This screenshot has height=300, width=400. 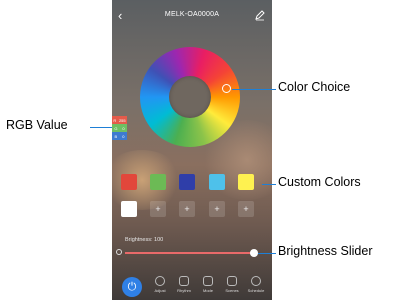 What do you see at coordinates (116, 128) in the screenshot?
I see `rgb-label: G` at bounding box center [116, 128].